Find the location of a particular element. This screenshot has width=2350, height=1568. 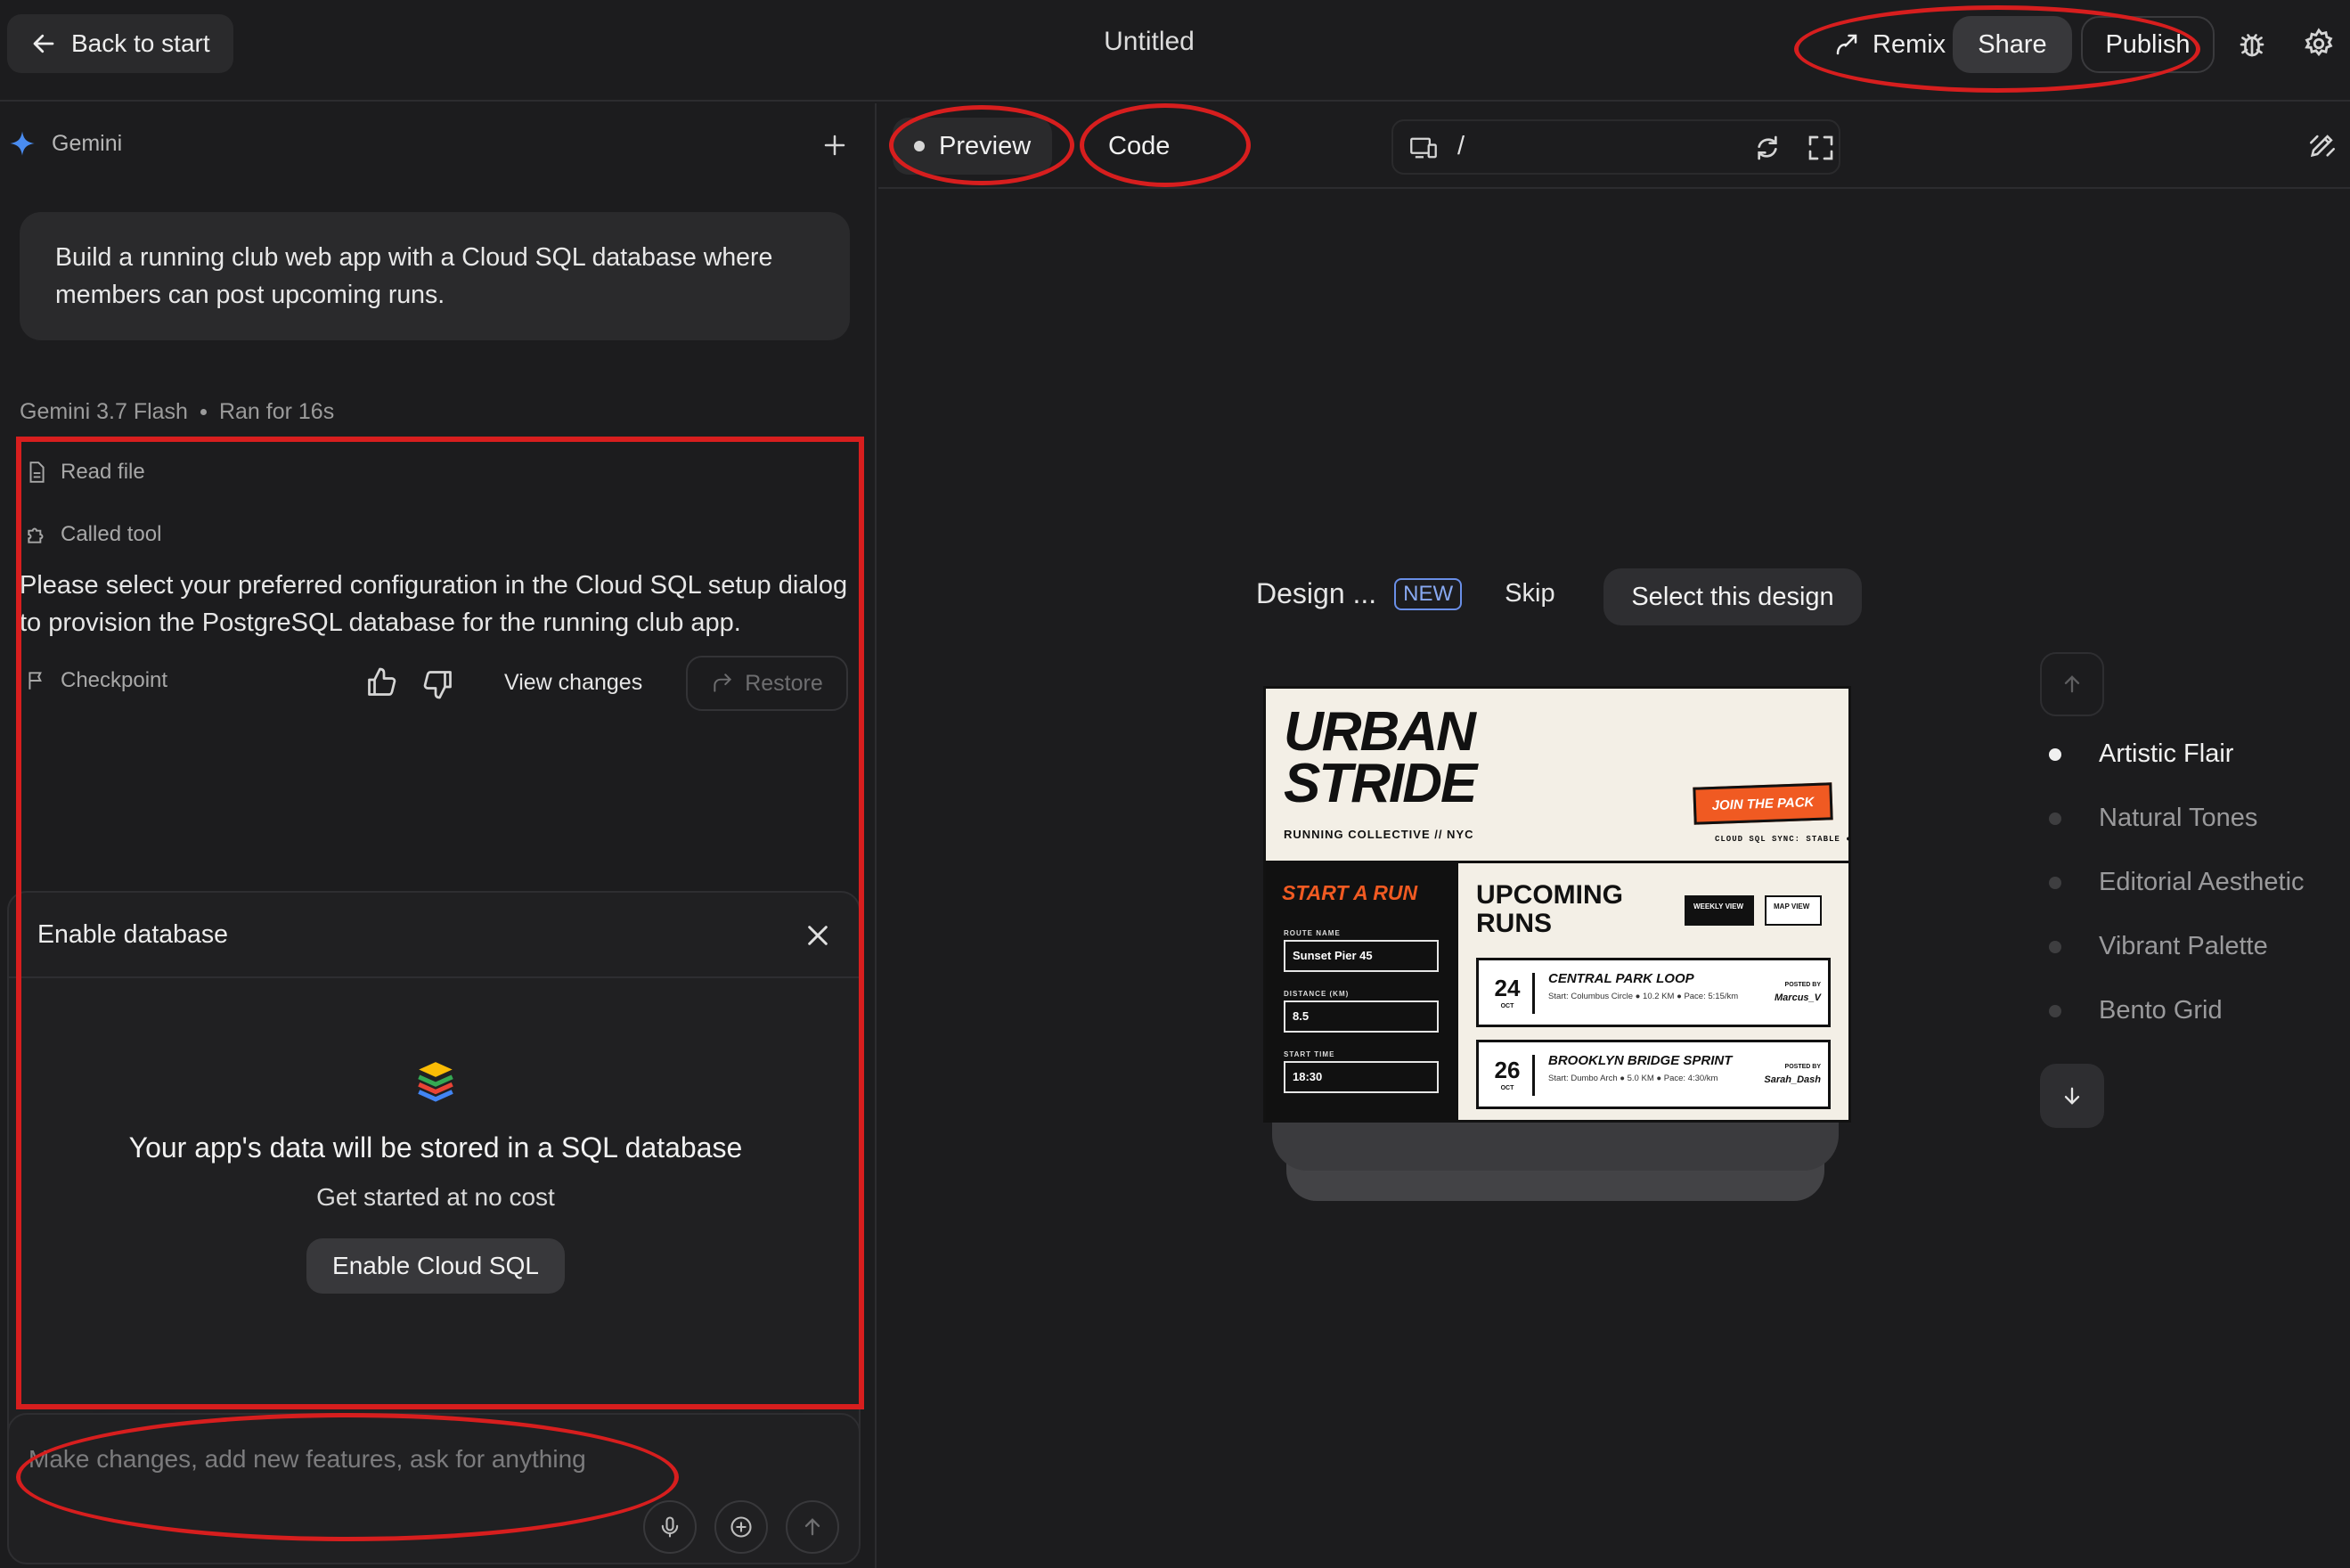

publish-button: Publish is located at coordinates (2148, 44).